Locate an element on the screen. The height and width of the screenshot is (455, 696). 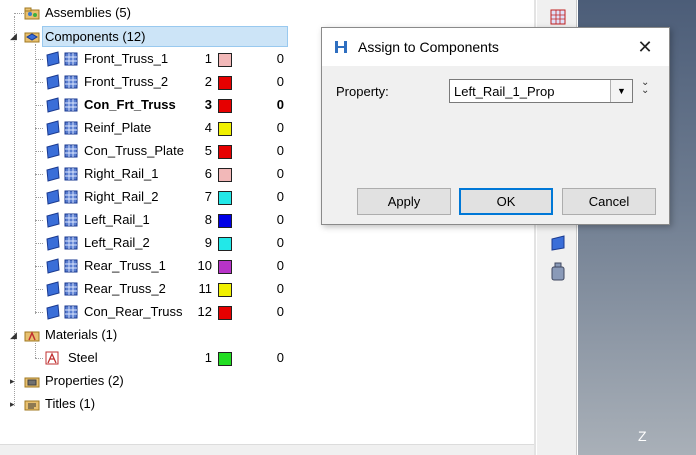
properties-folder-icon is located at coordinates (32, 382).